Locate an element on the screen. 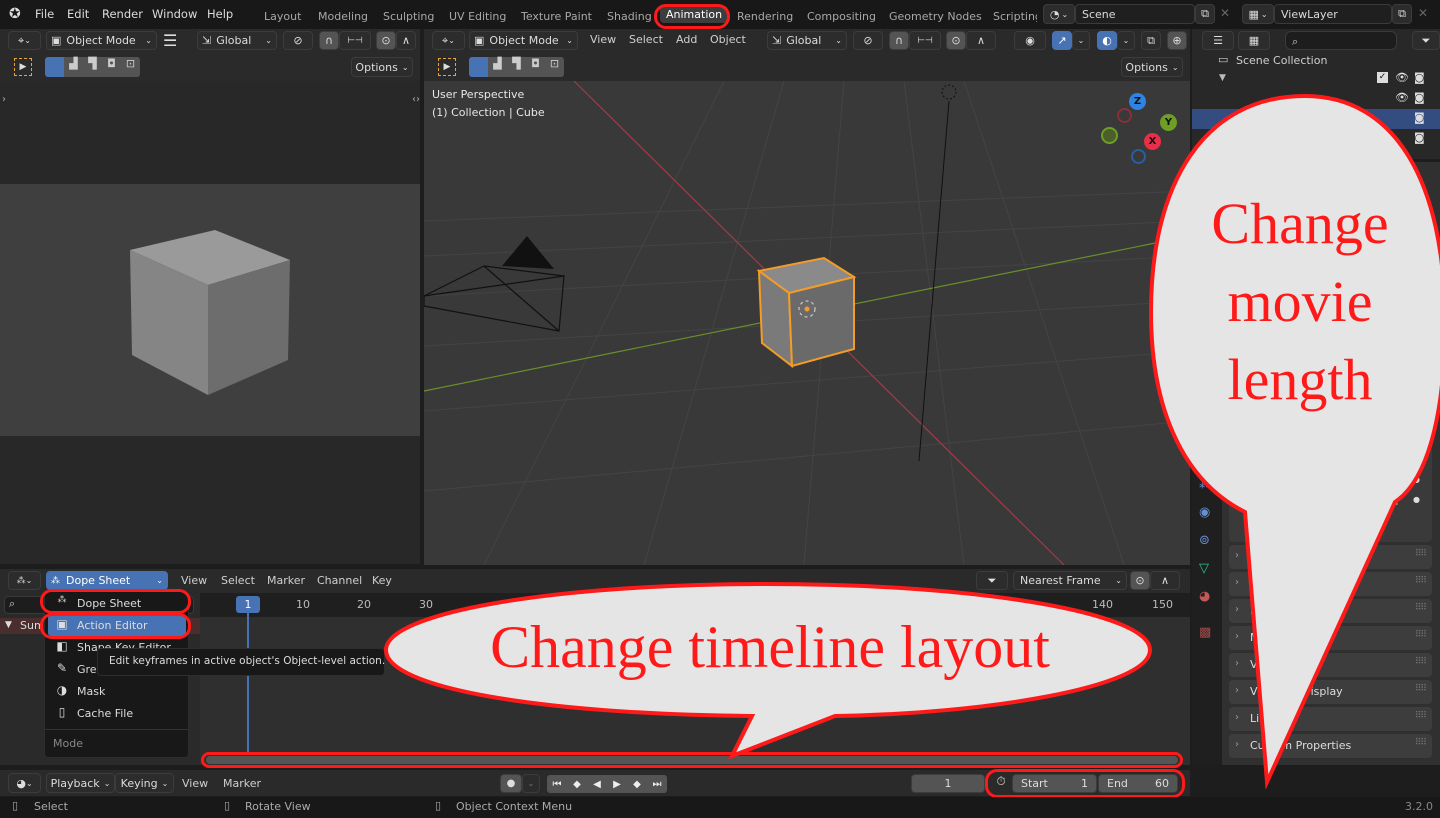 This screenshot has width=1440, height=818. outliner-filter-button: ⏷ is located at coordinates (1426, 40).